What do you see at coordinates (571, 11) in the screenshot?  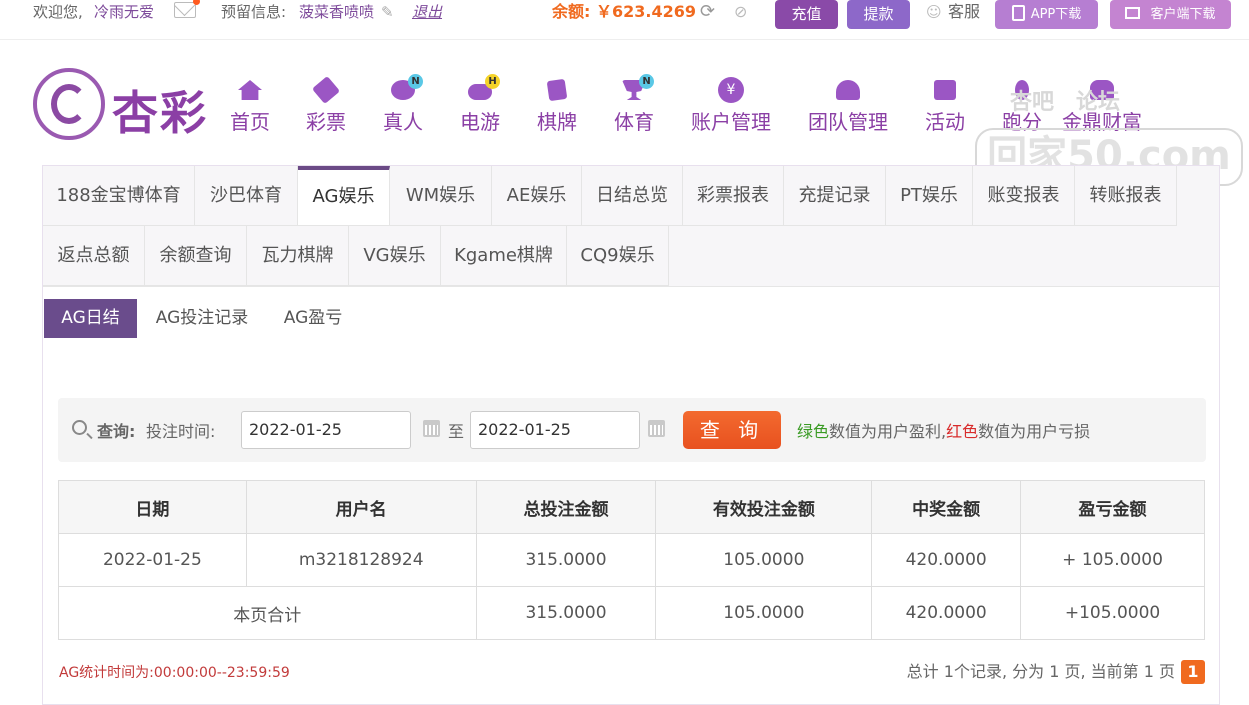 I see `balance-label: 余额:` at bounding box center [571, 11].